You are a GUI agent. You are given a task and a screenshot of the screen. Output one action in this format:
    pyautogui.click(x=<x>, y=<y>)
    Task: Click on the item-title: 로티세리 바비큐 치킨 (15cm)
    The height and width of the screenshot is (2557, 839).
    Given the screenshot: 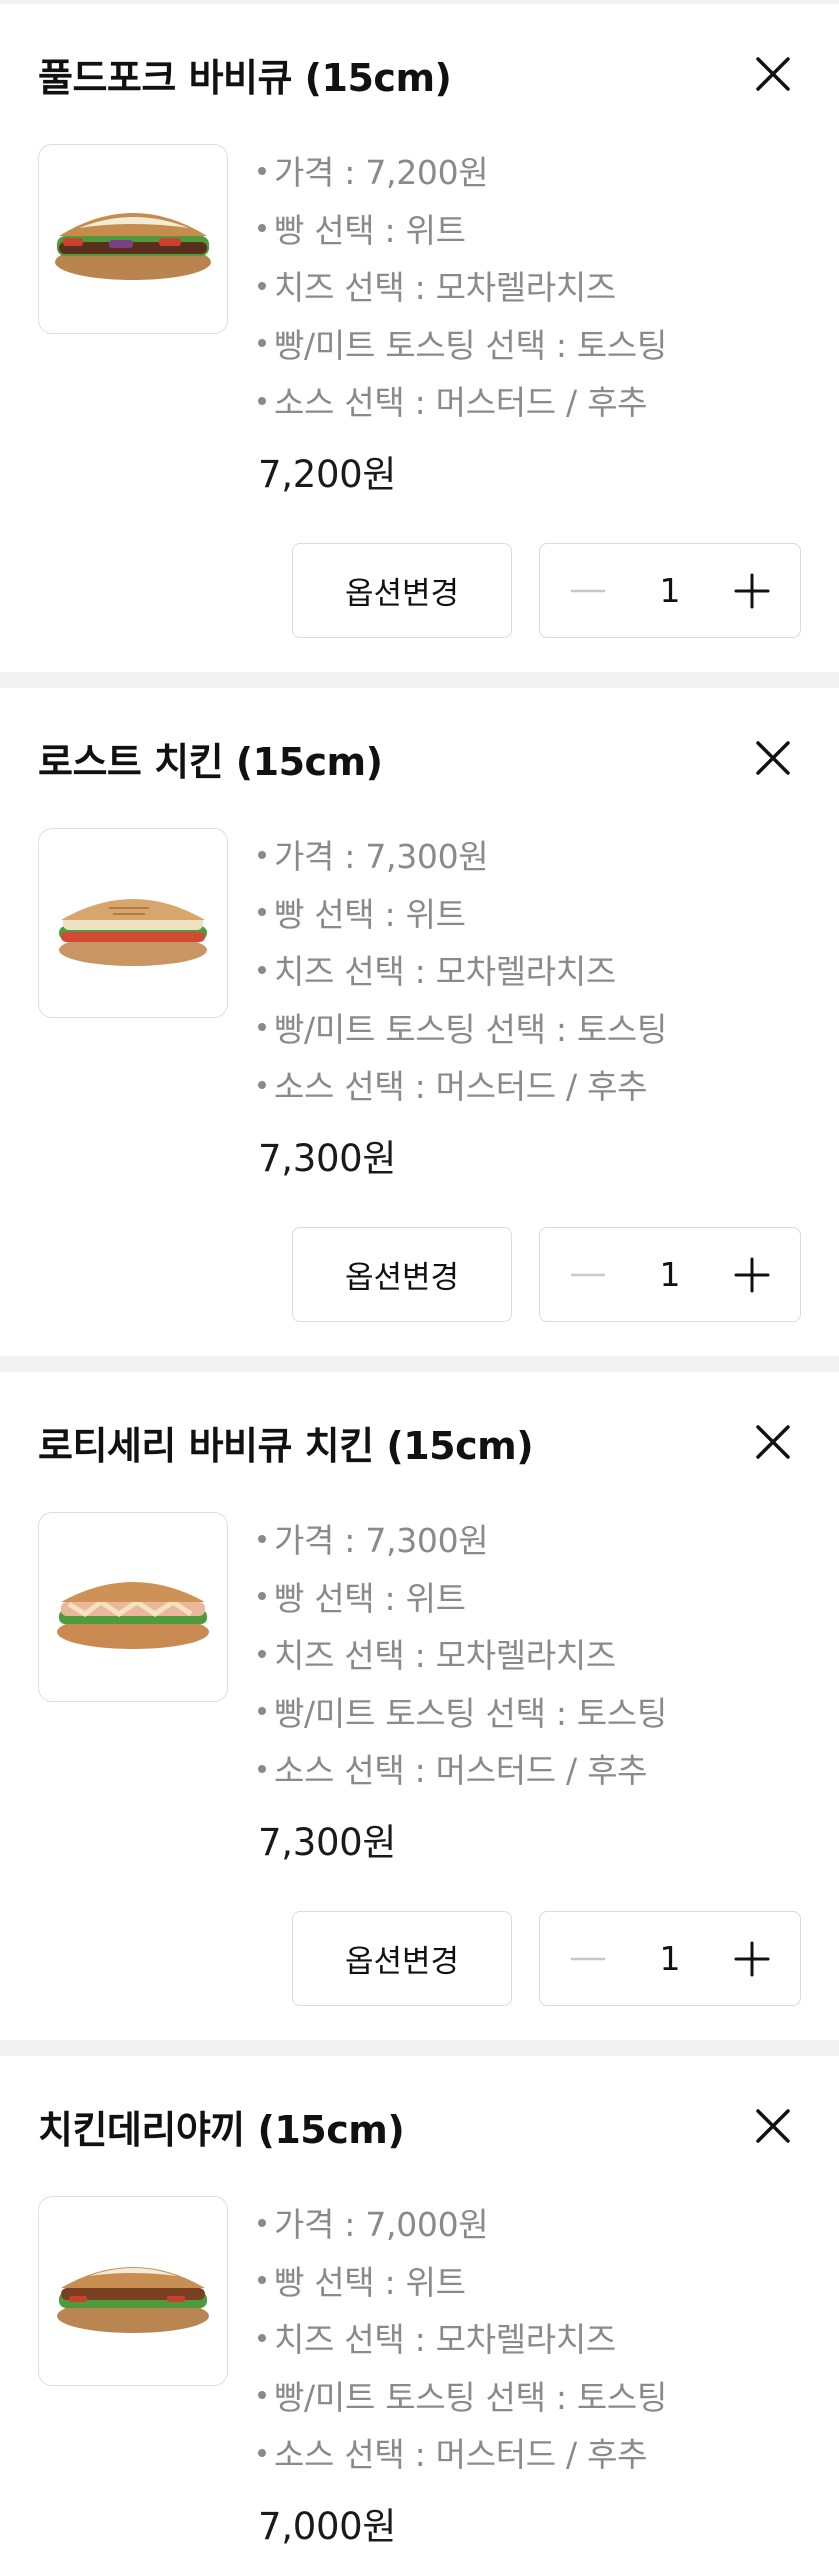 What is the action you would take?
    pyautogui.click(x=286, y=1445)
    